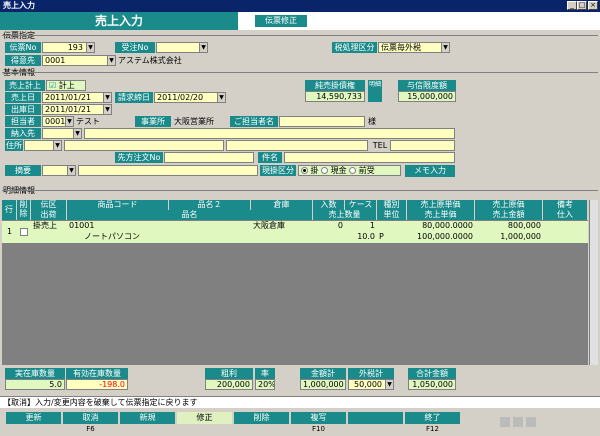 This screenshot has width=600, height=436. Describe the element at coordinates (375, 418) in the screenshot. I see `blank-button` at that location.